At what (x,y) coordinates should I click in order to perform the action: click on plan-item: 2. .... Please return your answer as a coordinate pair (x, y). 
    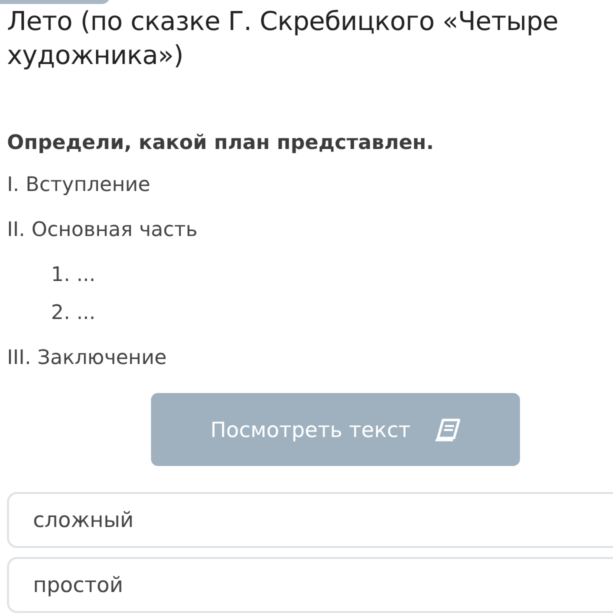
    Looking at the image, I should click on (74, 312).